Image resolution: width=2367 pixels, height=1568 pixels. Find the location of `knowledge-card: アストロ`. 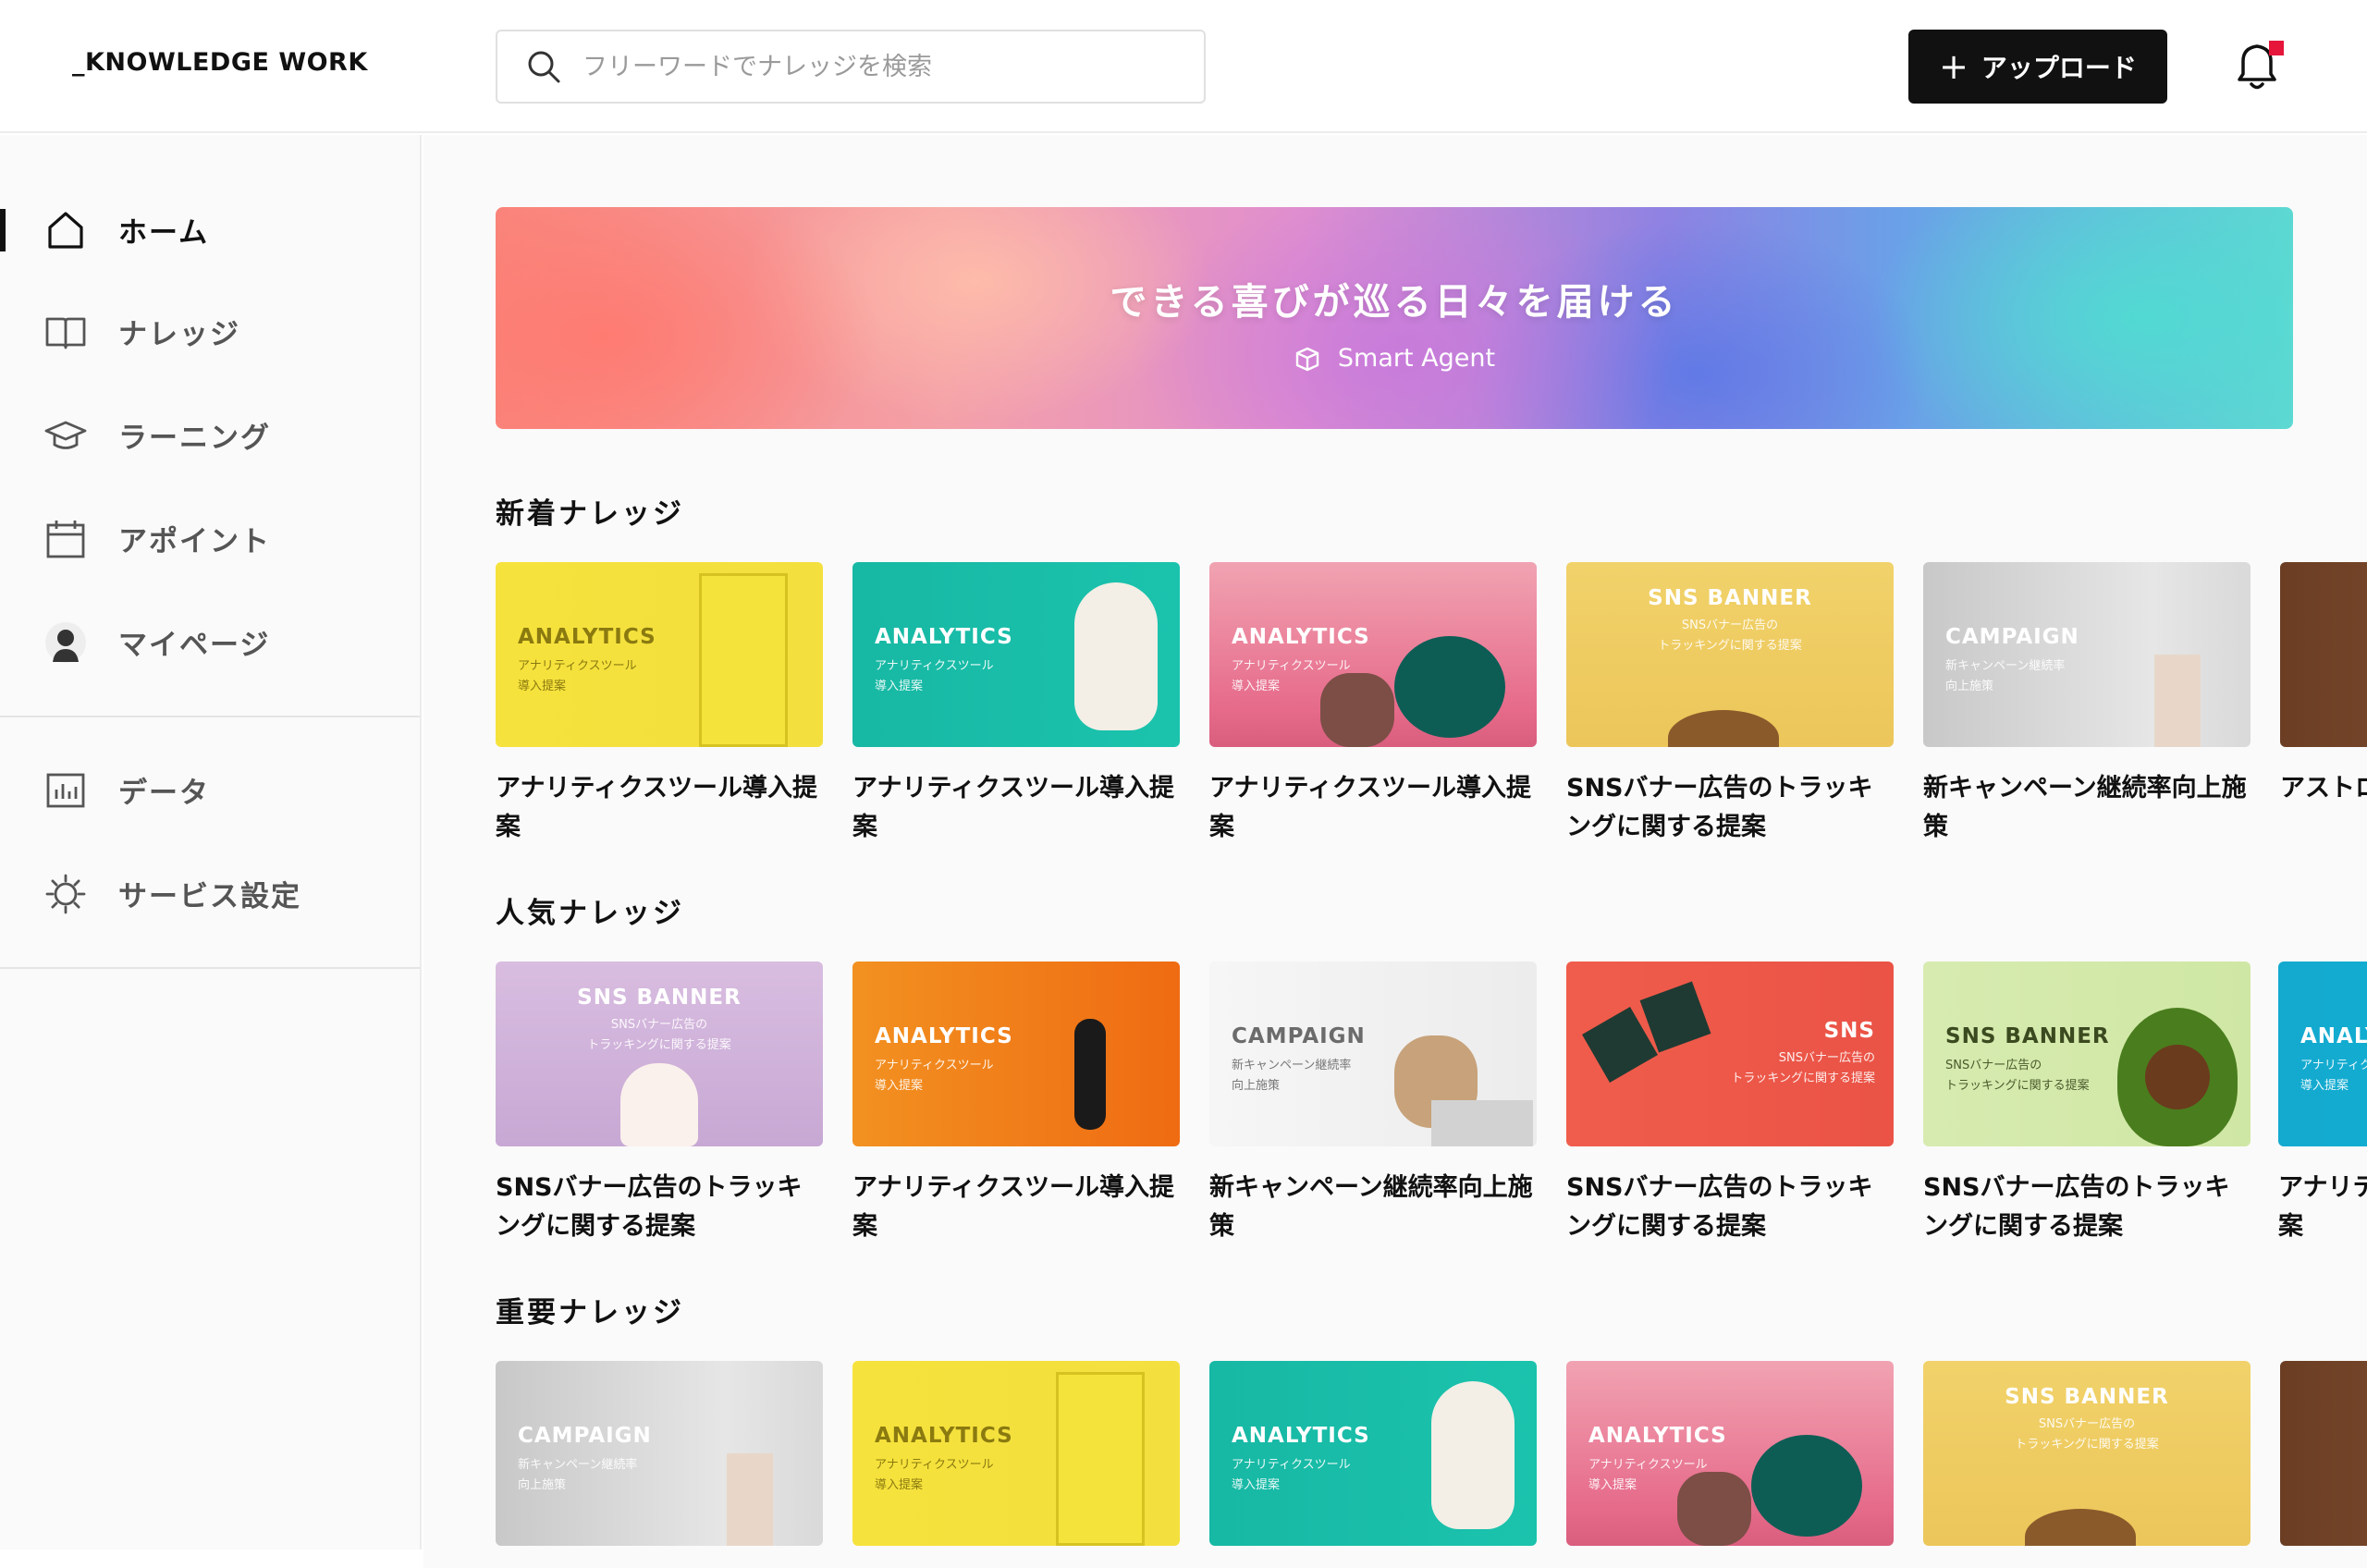

knowledge-card: アストロ is located at coordinates (2323, 685).